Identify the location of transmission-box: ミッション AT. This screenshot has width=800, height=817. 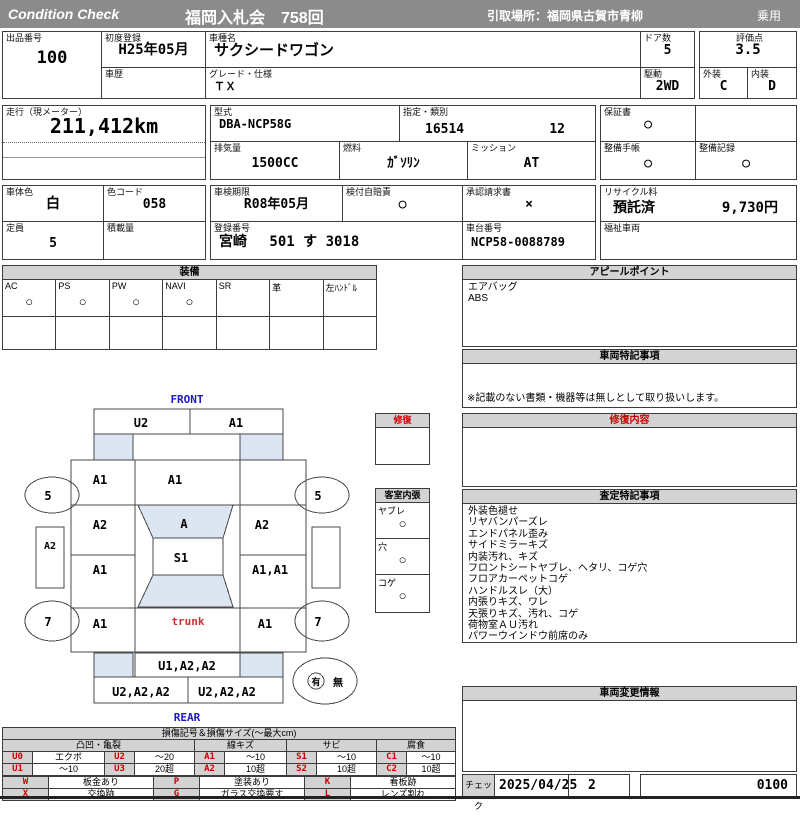
(531, 160).